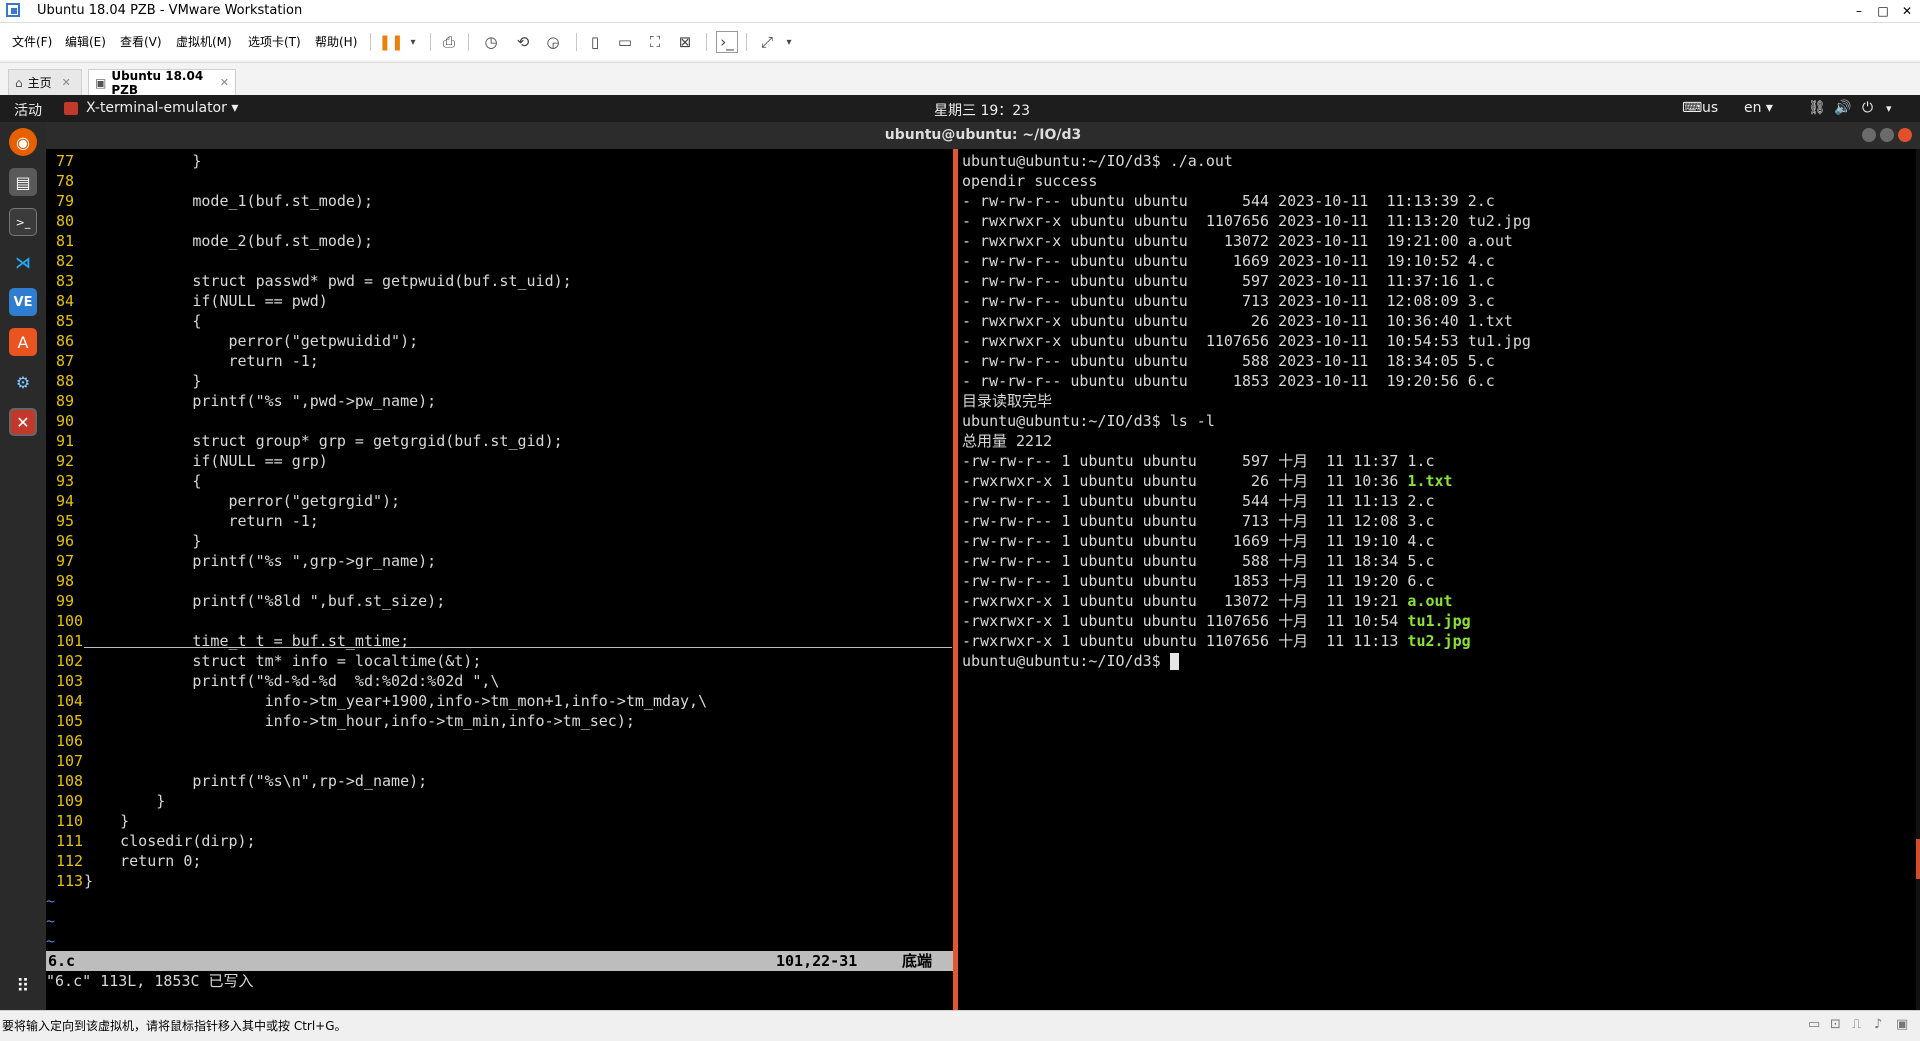 The height and width of the screenshot is (1041, 1920). I want to click on app-menu: X-terminal-emulator ▾, so click(162, 108).